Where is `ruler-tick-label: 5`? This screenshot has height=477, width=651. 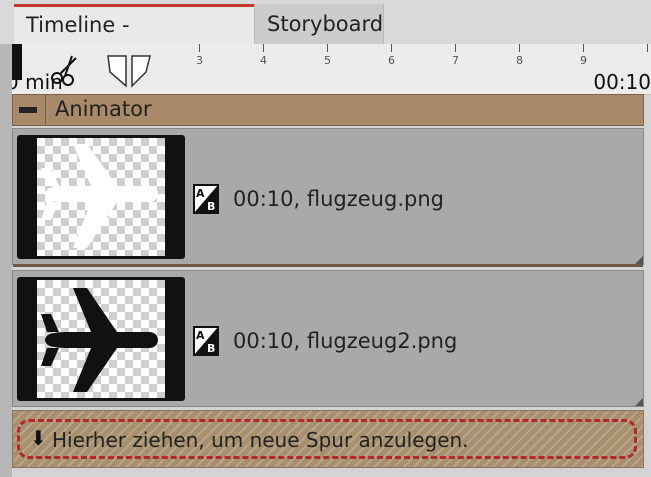
ruler-tick-label: 5 is located at coordinates (327, 60).